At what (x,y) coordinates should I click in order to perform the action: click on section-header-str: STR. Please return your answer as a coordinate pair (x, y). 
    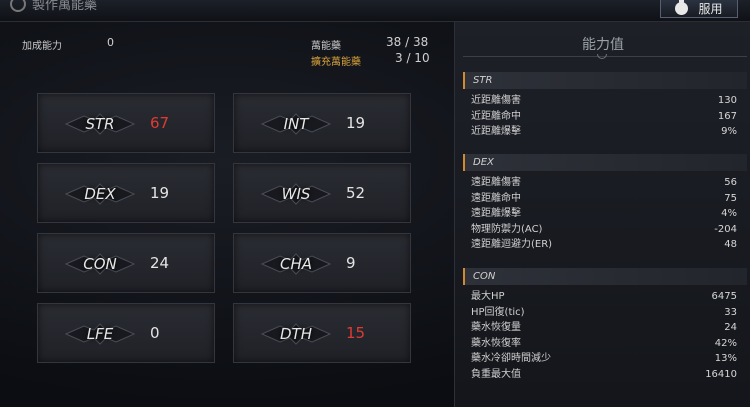
    Looking at the image, I should click on (605, 80).